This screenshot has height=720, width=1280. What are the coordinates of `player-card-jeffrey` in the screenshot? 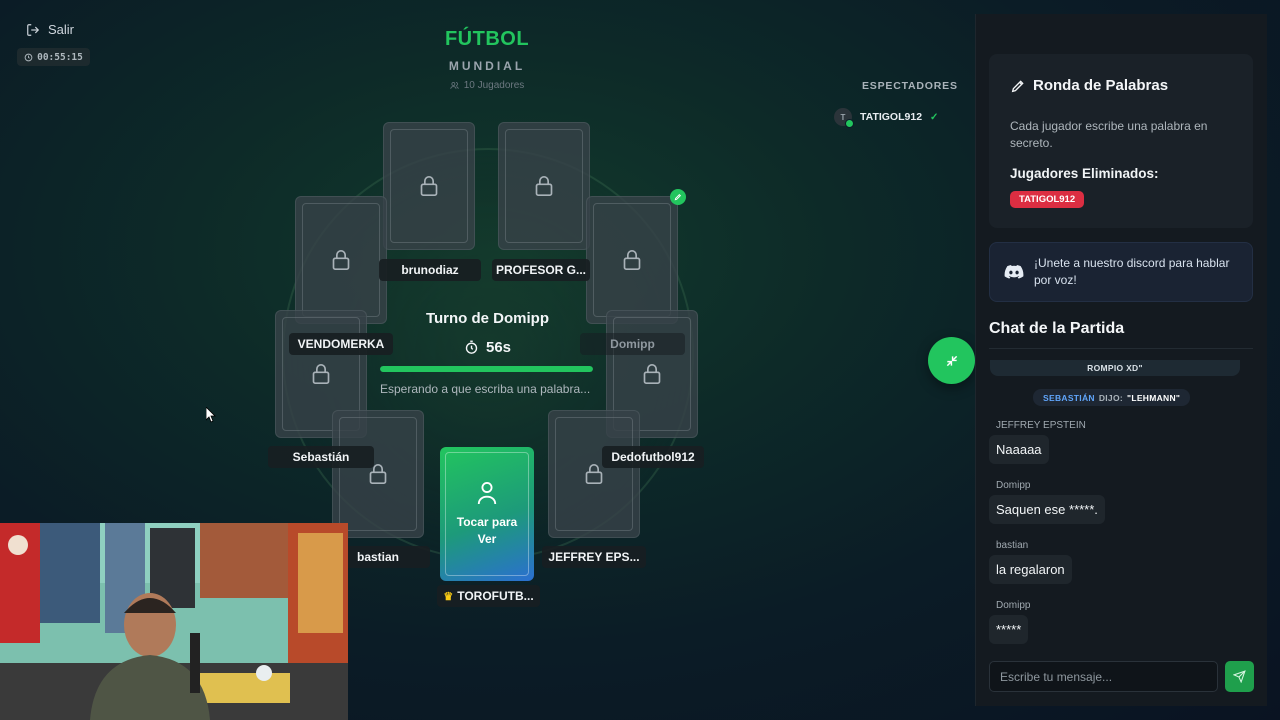 It's located at (594, 474).